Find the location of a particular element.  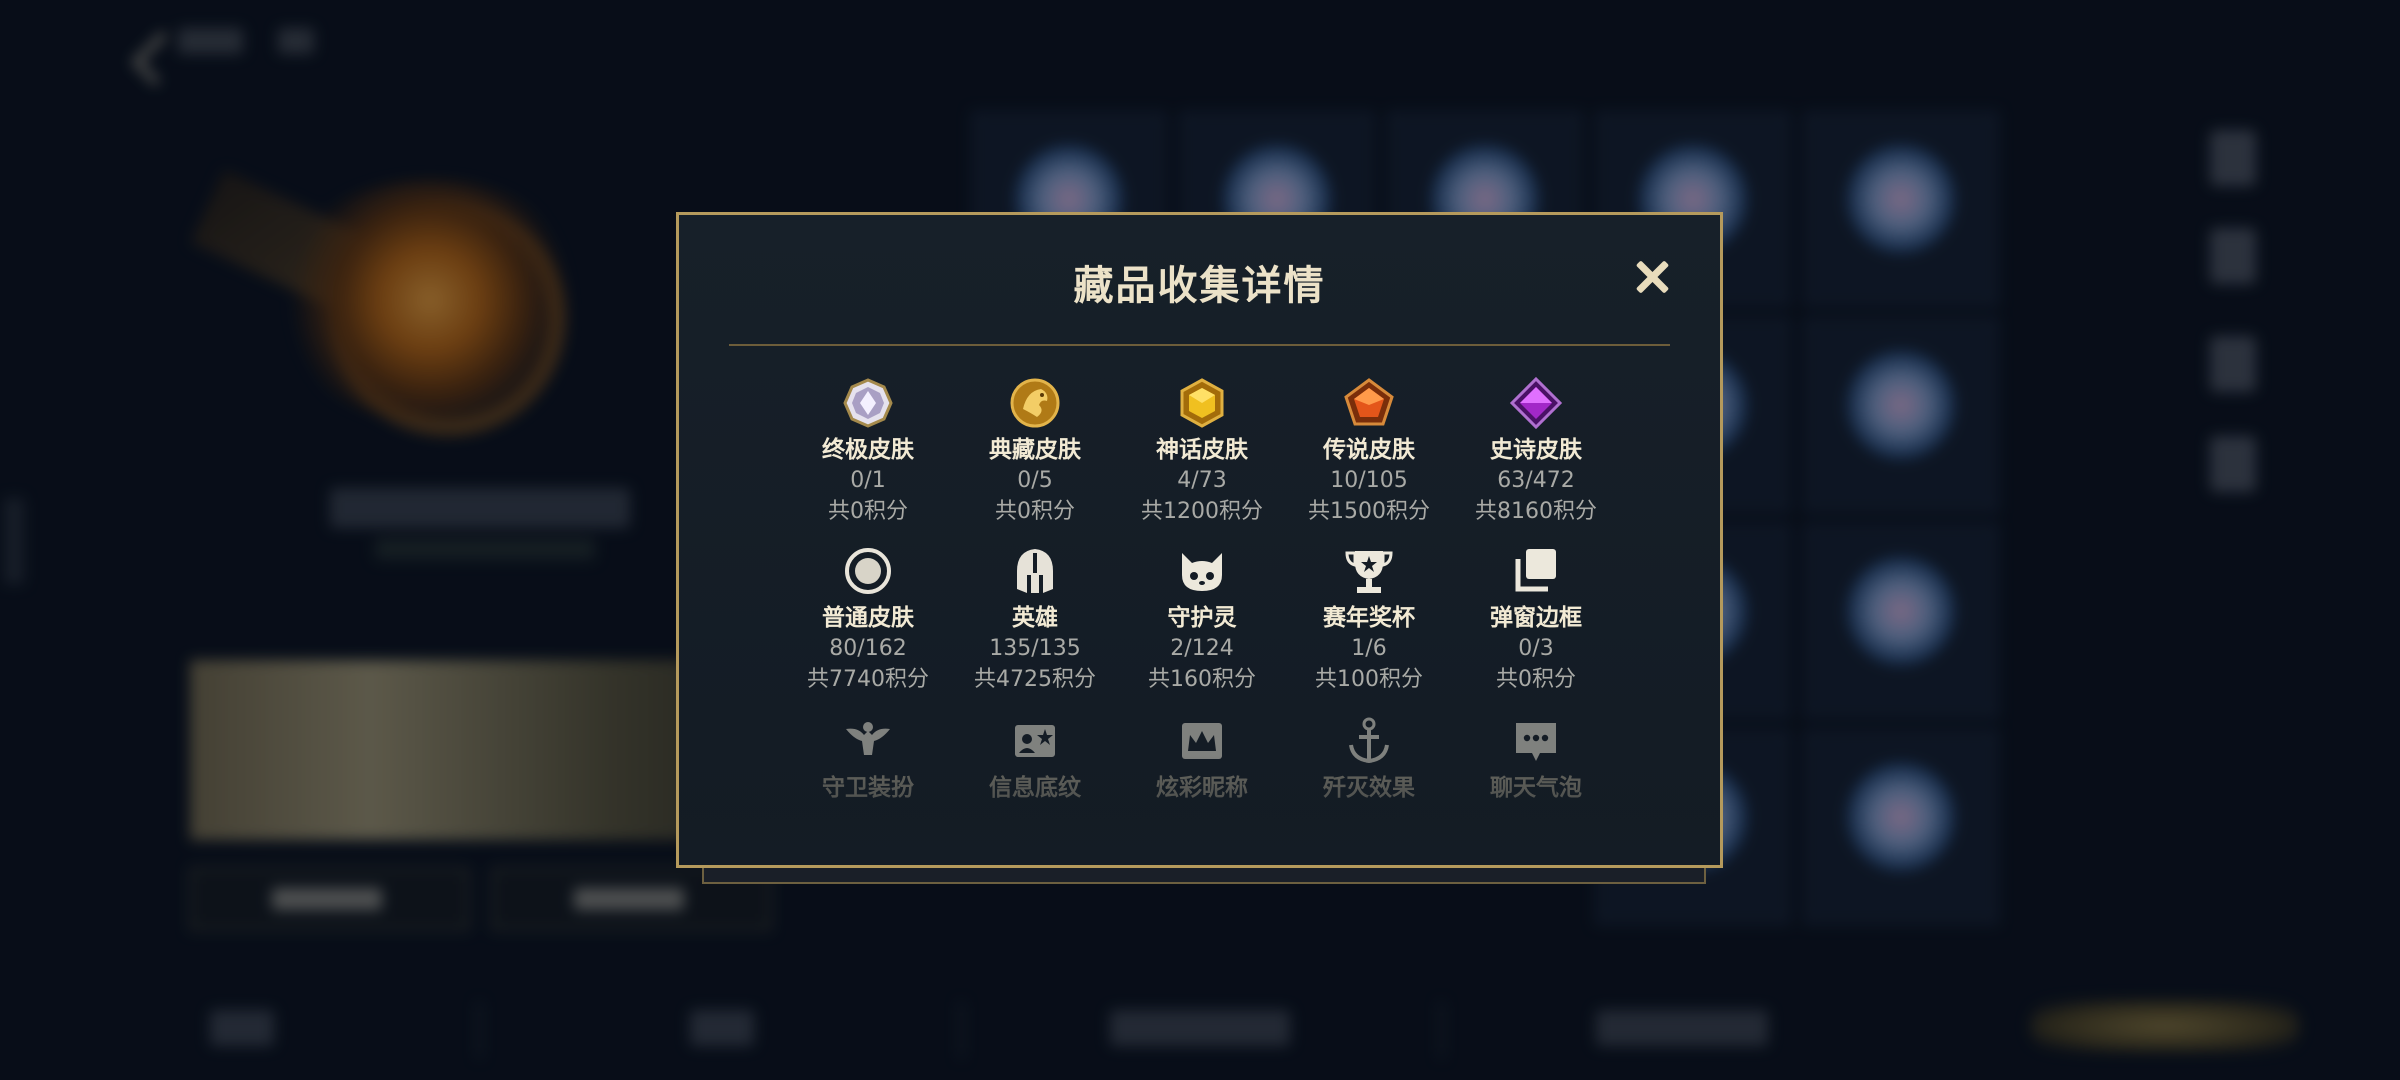

stat-treasure-skin: 典藏皮肤 0/5 共0积分 is located at coordinates (1035, 452).